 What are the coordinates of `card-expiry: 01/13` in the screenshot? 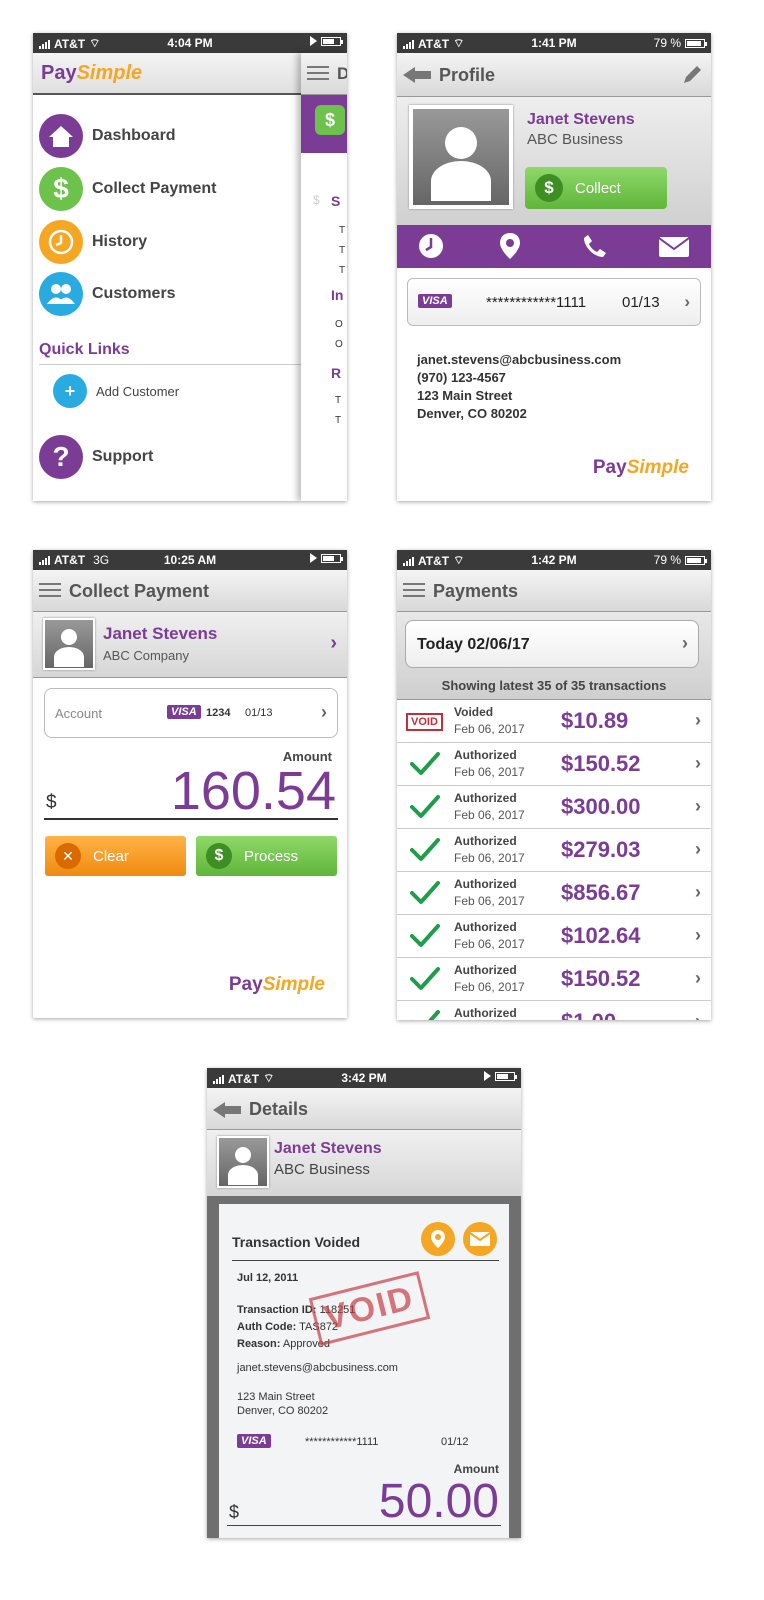 It's located at (641, 302).